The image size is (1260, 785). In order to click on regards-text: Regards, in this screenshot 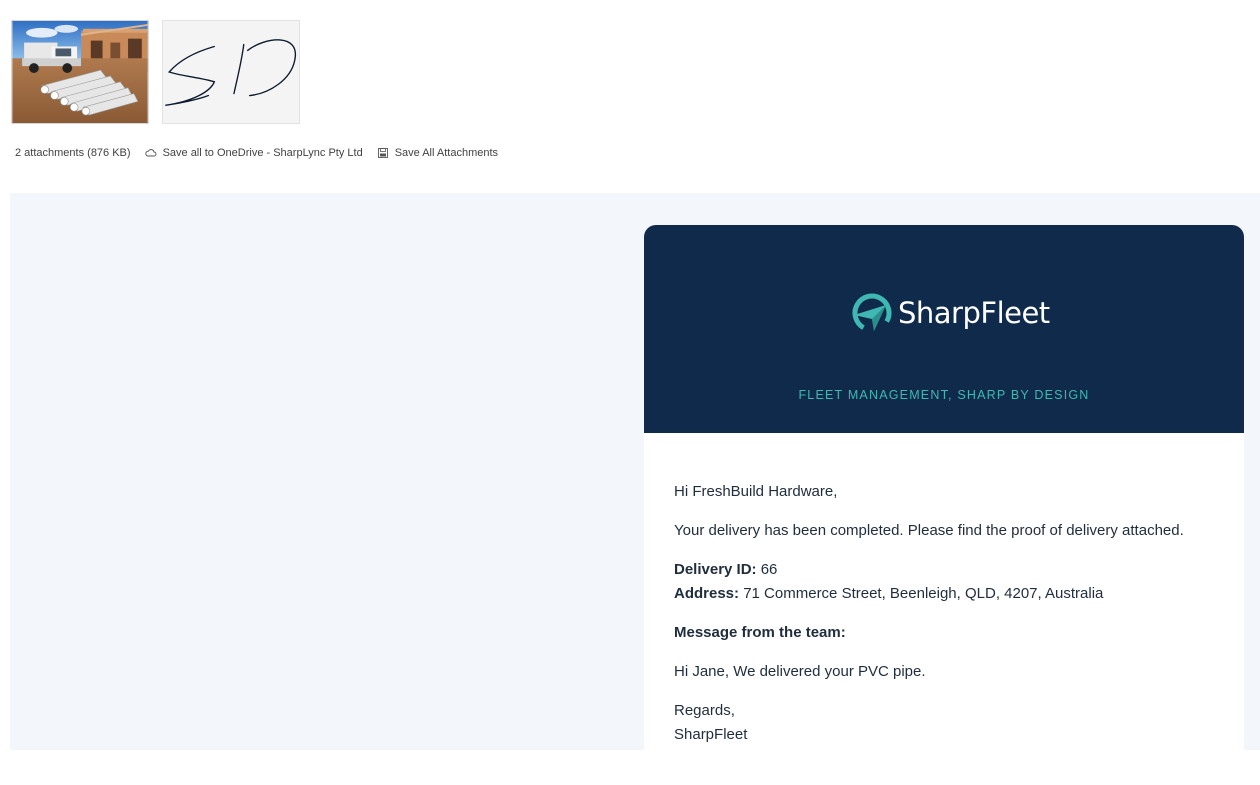, I will do `click(704, 710)`.